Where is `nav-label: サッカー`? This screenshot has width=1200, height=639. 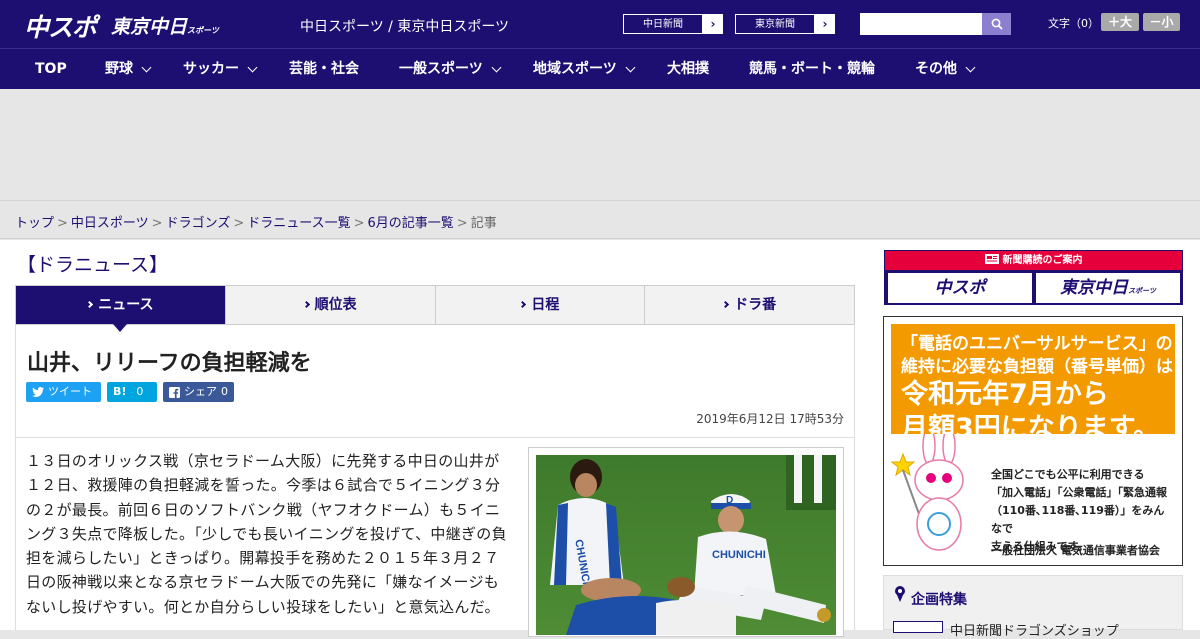 nav-label: サッカー is located at coordinates (211, 69).